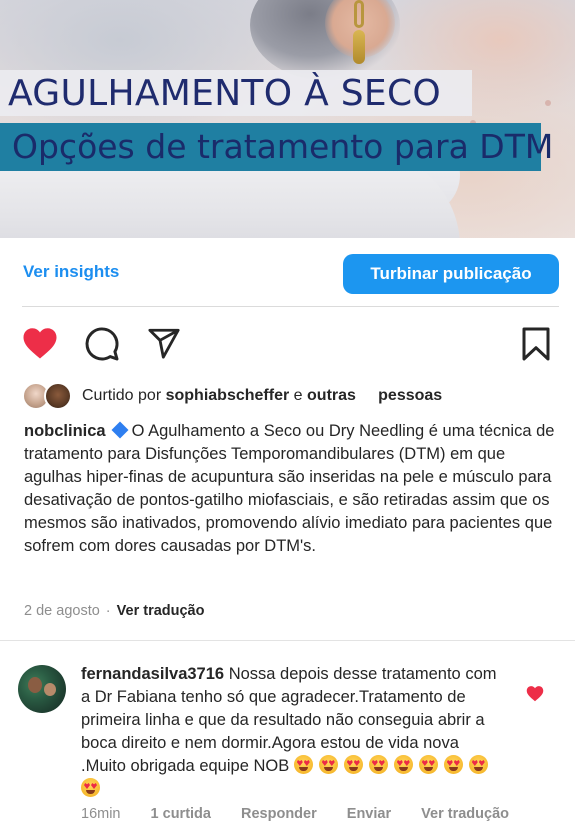 Image resolution: width=575 pixels, height=829 pixels. Describe the element at coordinates (410, 395) in the screenshot. I see `liked-by-suffix: pessoas` at that location.